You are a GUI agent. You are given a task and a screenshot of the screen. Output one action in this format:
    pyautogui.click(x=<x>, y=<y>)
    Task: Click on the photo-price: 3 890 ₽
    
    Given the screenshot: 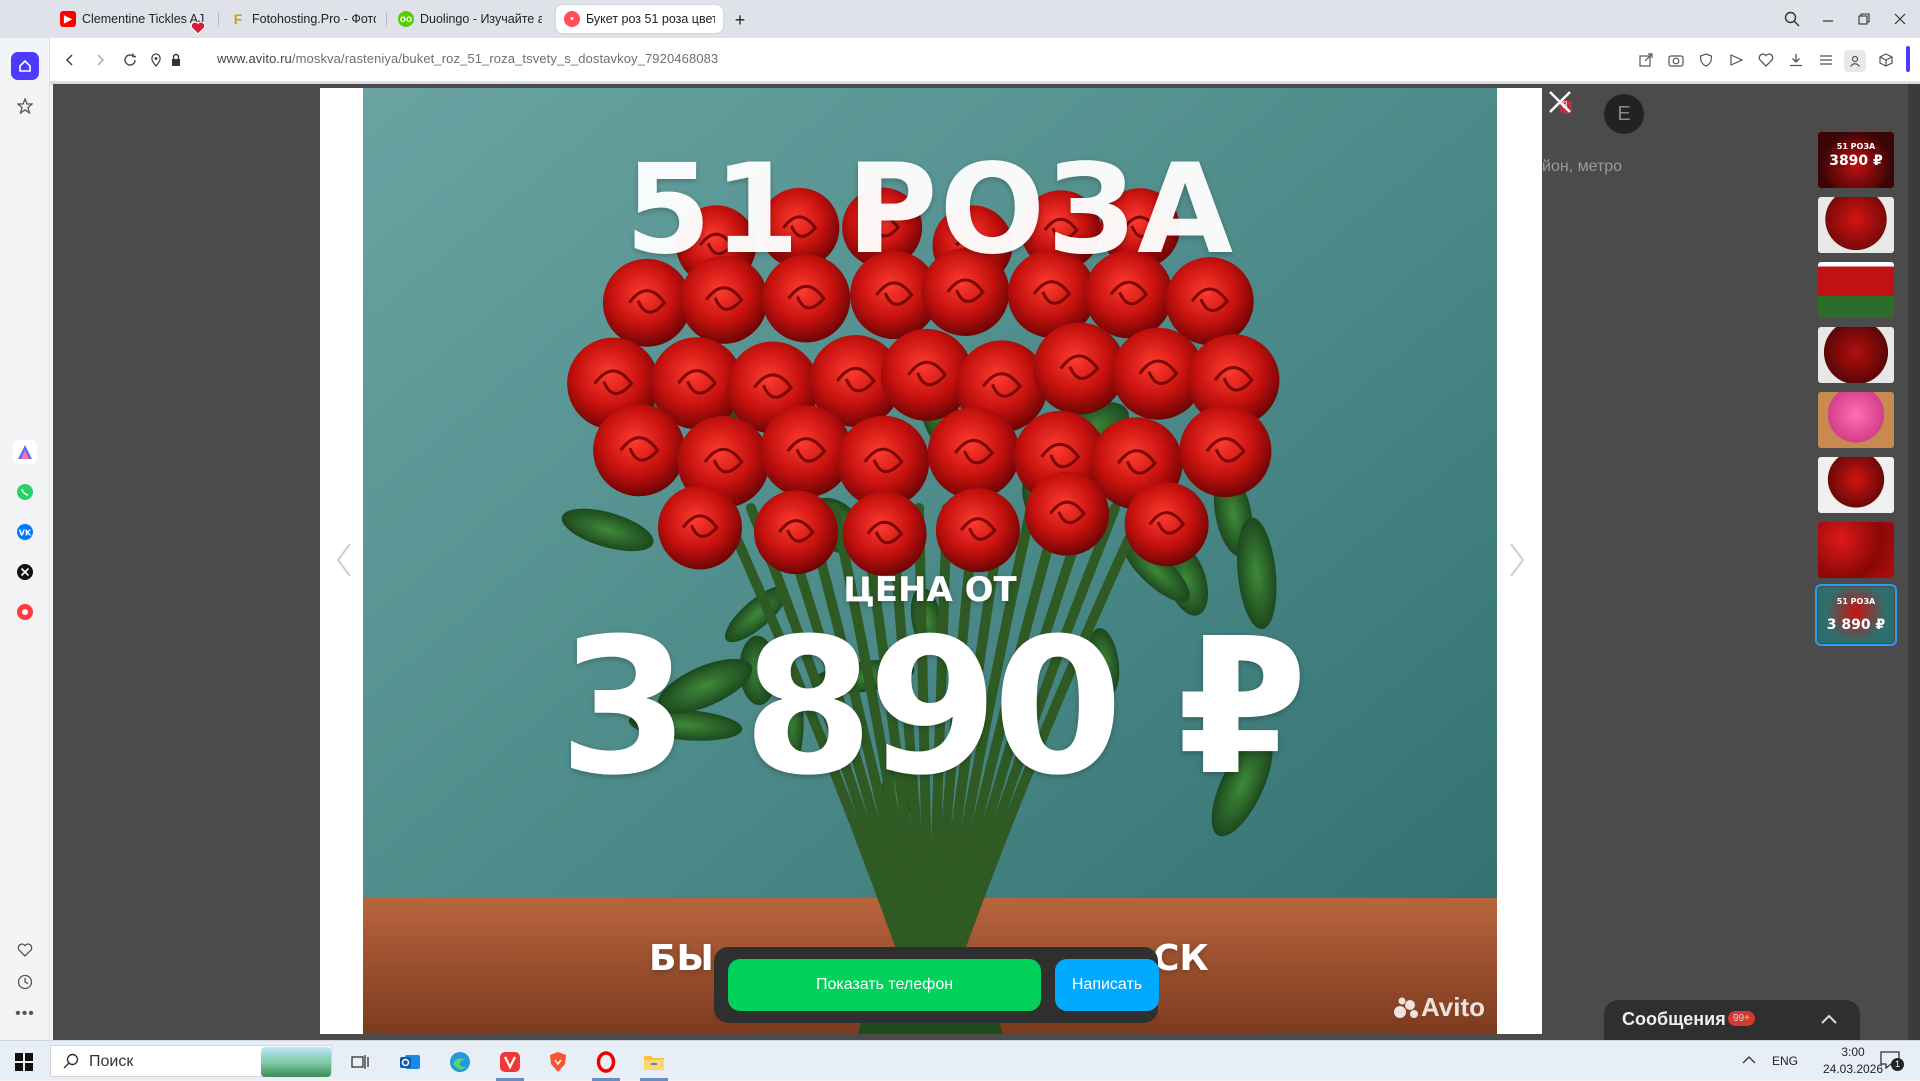 What is the action you would take?
    pyautogui.click(x=933, y=707)
    